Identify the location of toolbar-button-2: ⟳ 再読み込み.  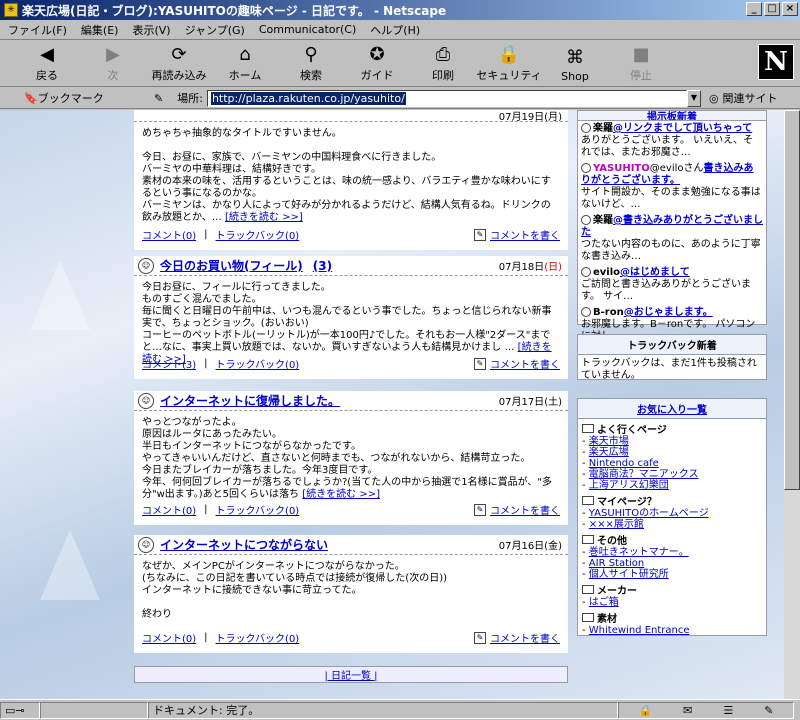
(179, 64).